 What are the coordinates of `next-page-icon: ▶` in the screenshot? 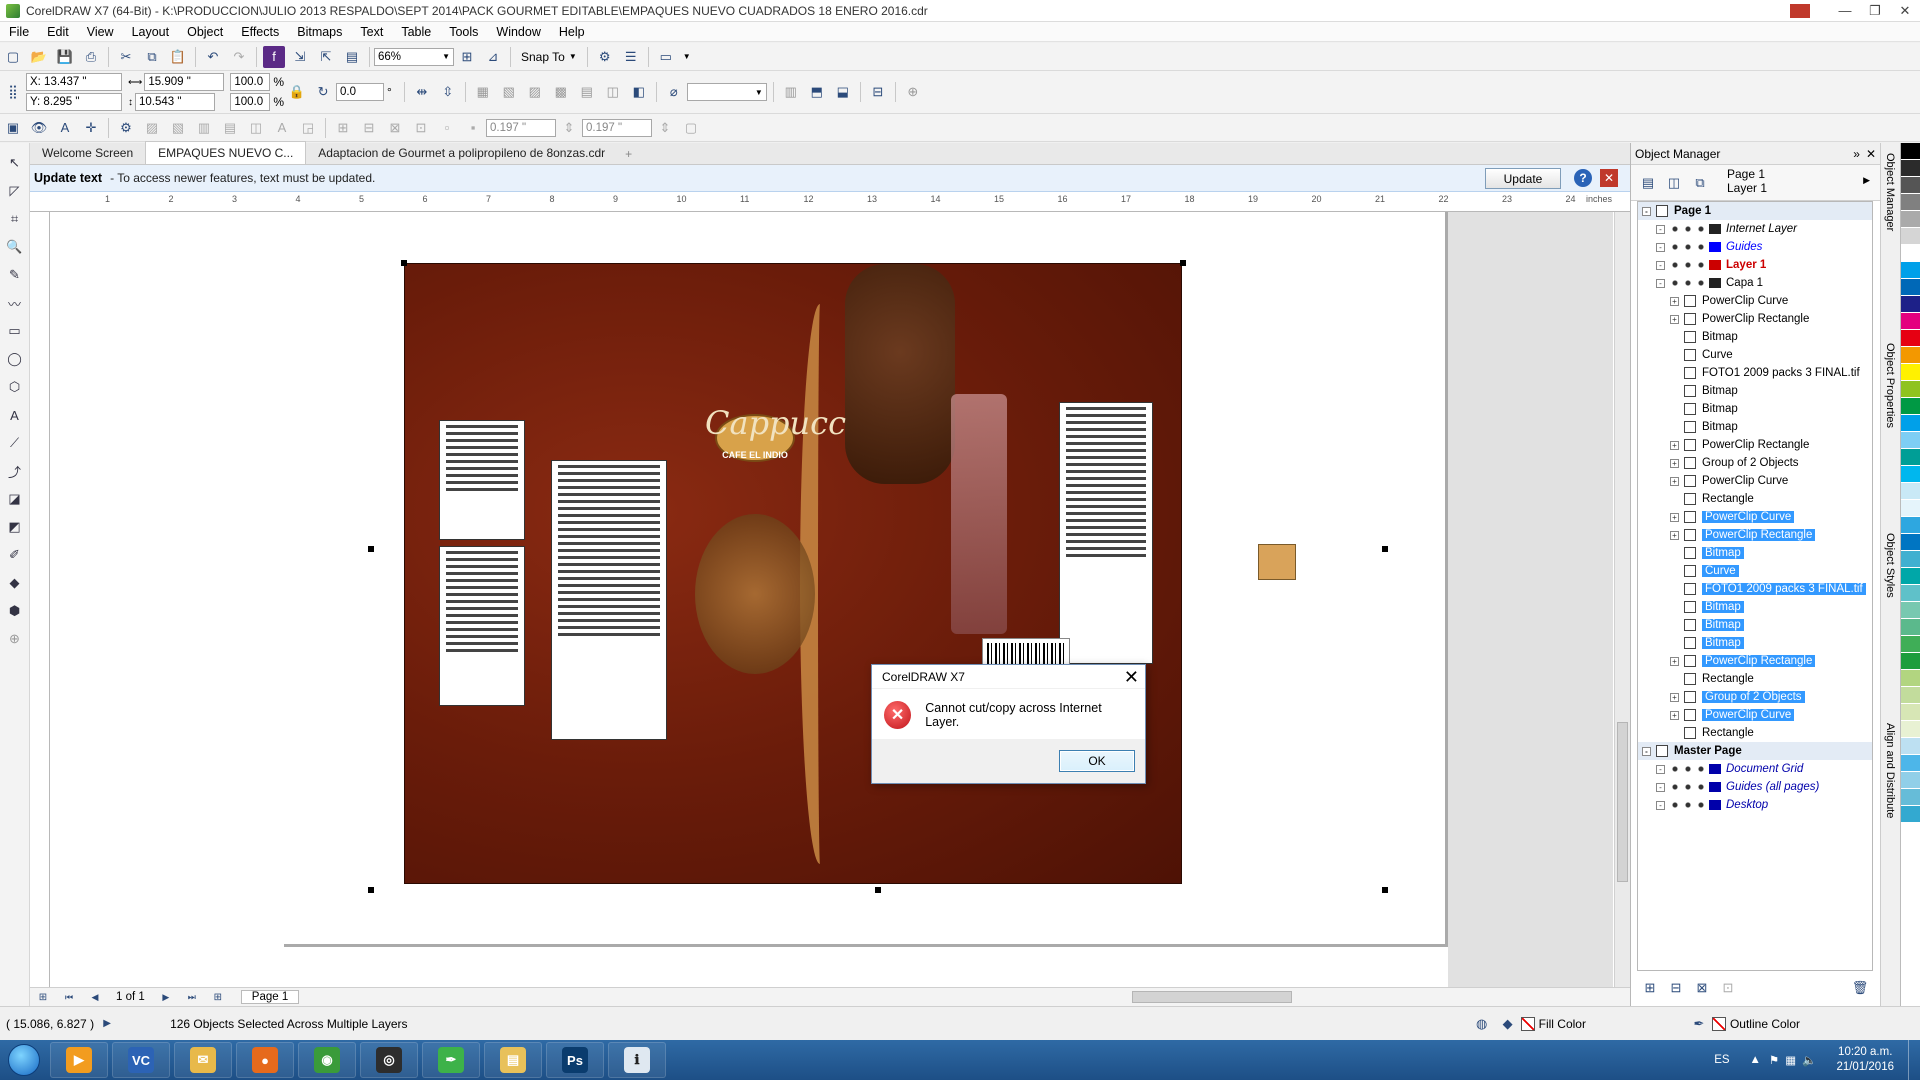 It's located at (166, 997).